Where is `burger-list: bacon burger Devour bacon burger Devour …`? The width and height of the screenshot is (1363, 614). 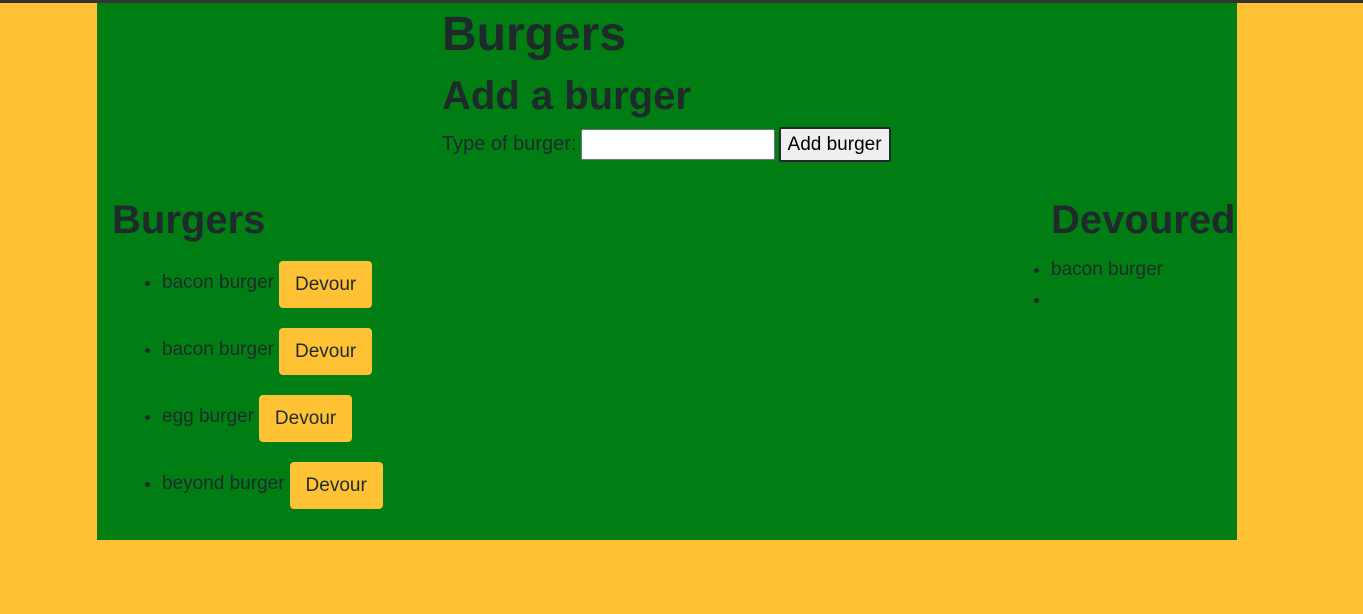 burger-list: bacon burger Devour bacon burger Devour … is located at coordinates (247, 395).